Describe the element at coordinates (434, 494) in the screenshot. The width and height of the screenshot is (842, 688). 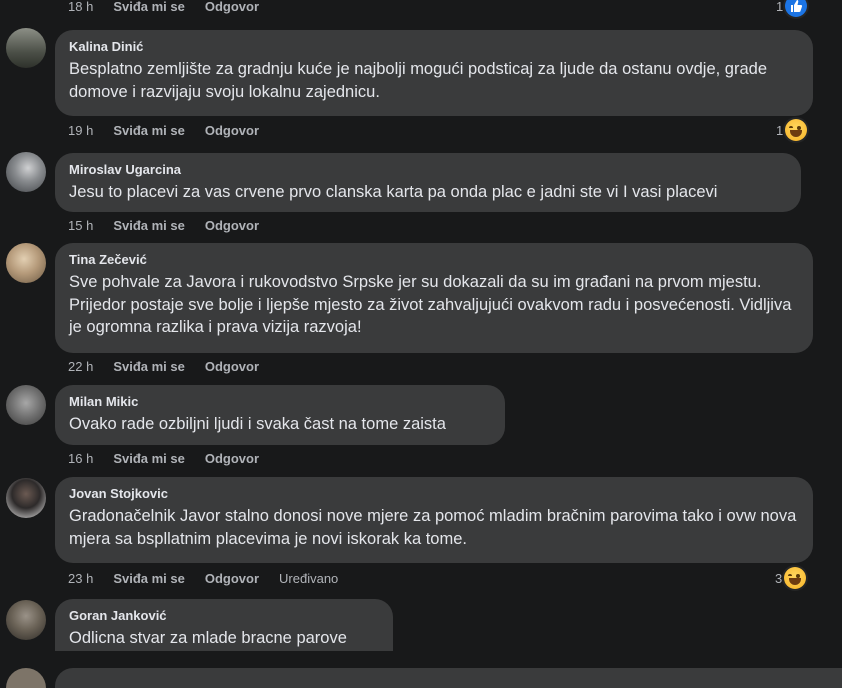
I see `comment-author: Jovan Stojkovic` at that location.